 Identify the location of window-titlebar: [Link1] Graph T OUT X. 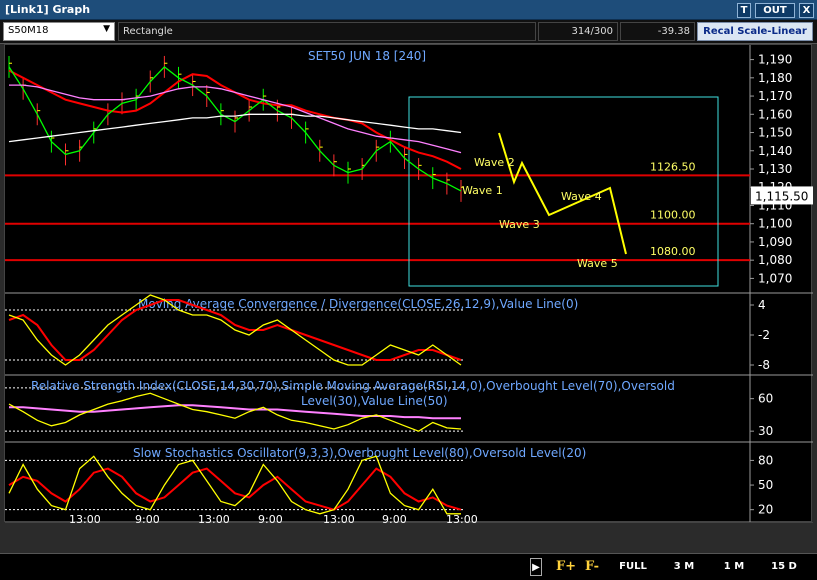
(408, 10).